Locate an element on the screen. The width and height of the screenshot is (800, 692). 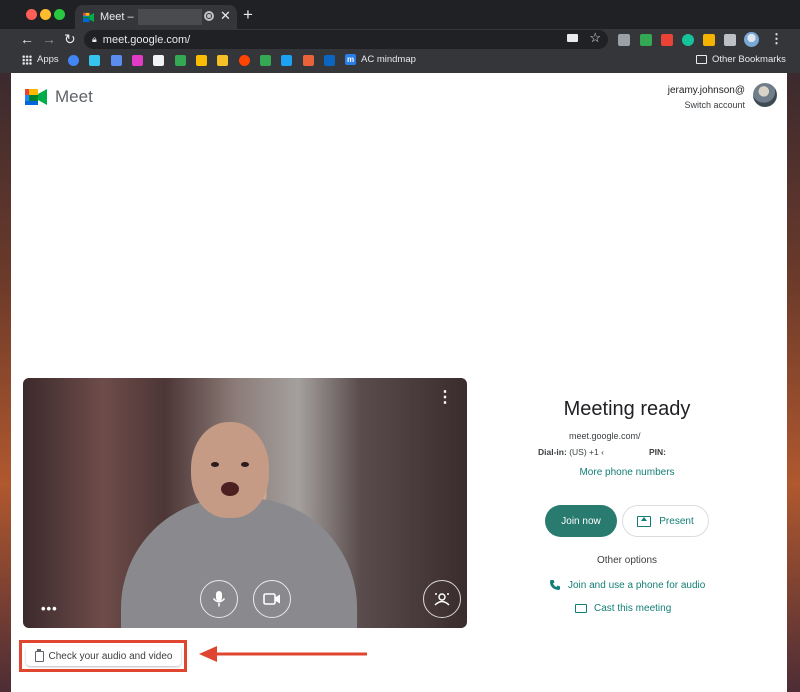
other-bookmarks: Other Bookmarks is located at coordinates (741, 59).